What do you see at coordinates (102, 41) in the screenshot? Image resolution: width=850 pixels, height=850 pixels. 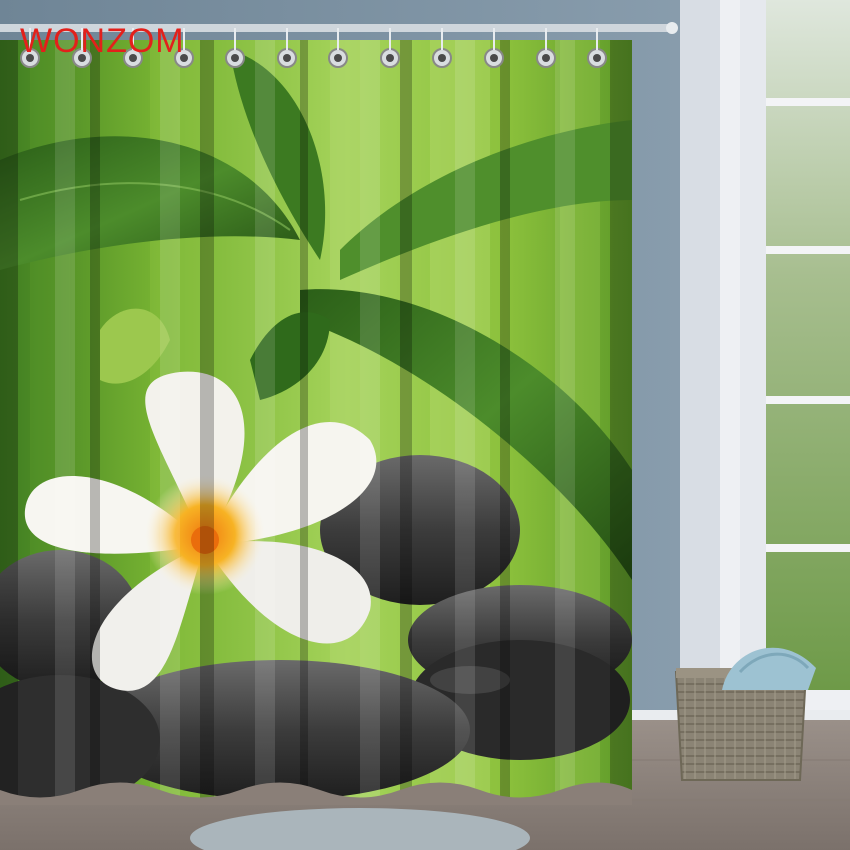 I see `brand-watermark: WONZOM` at bounding box center [102, 41].